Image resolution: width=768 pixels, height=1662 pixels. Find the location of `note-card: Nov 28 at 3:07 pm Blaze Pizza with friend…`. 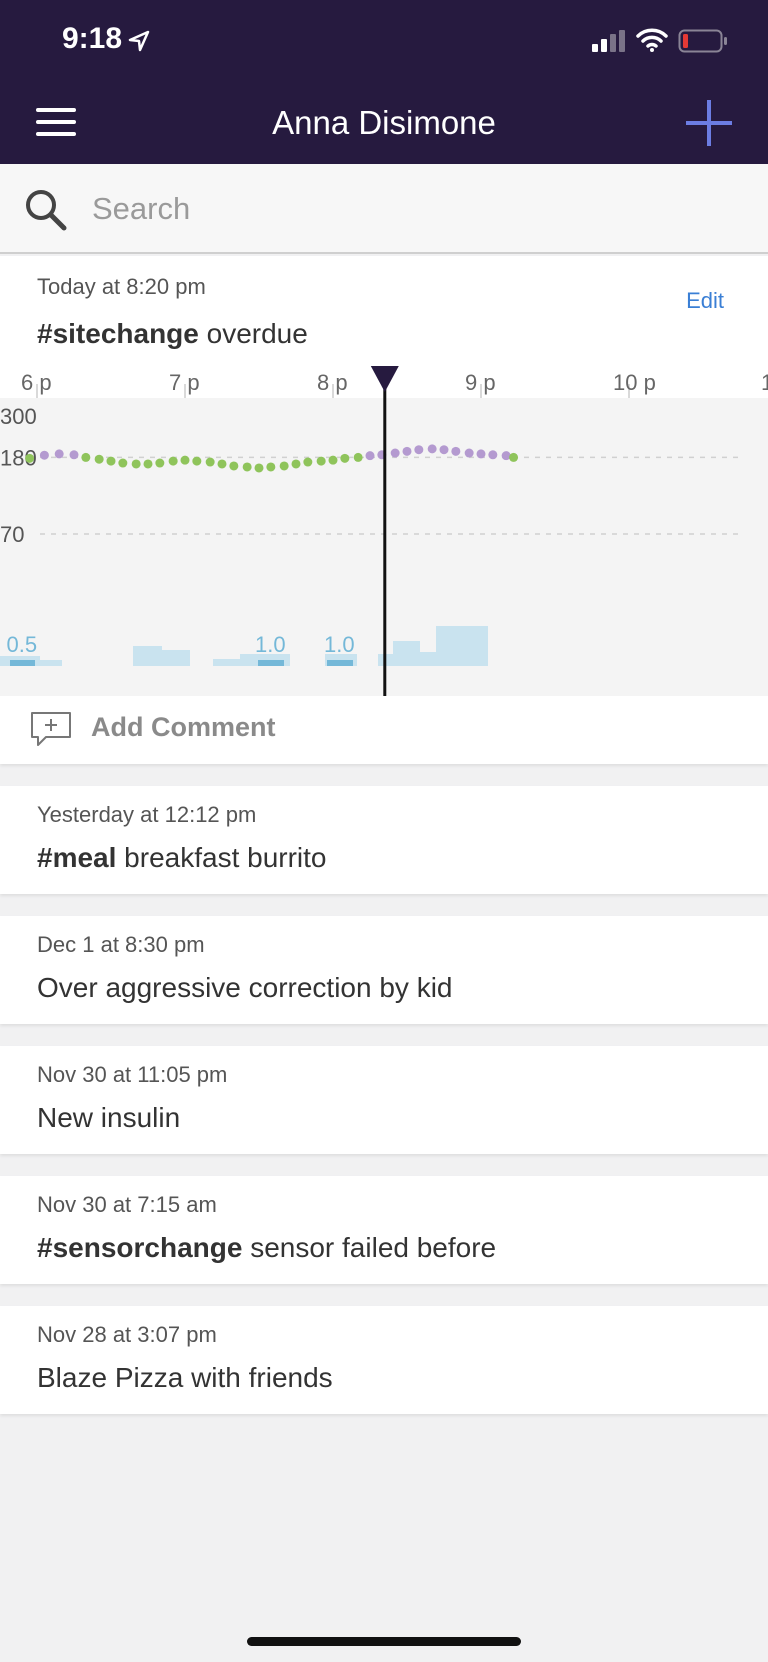

note-card: Nov 28 at 3:07 pm Blaze Pizza with friend… is located at coordinates (384, 1360).